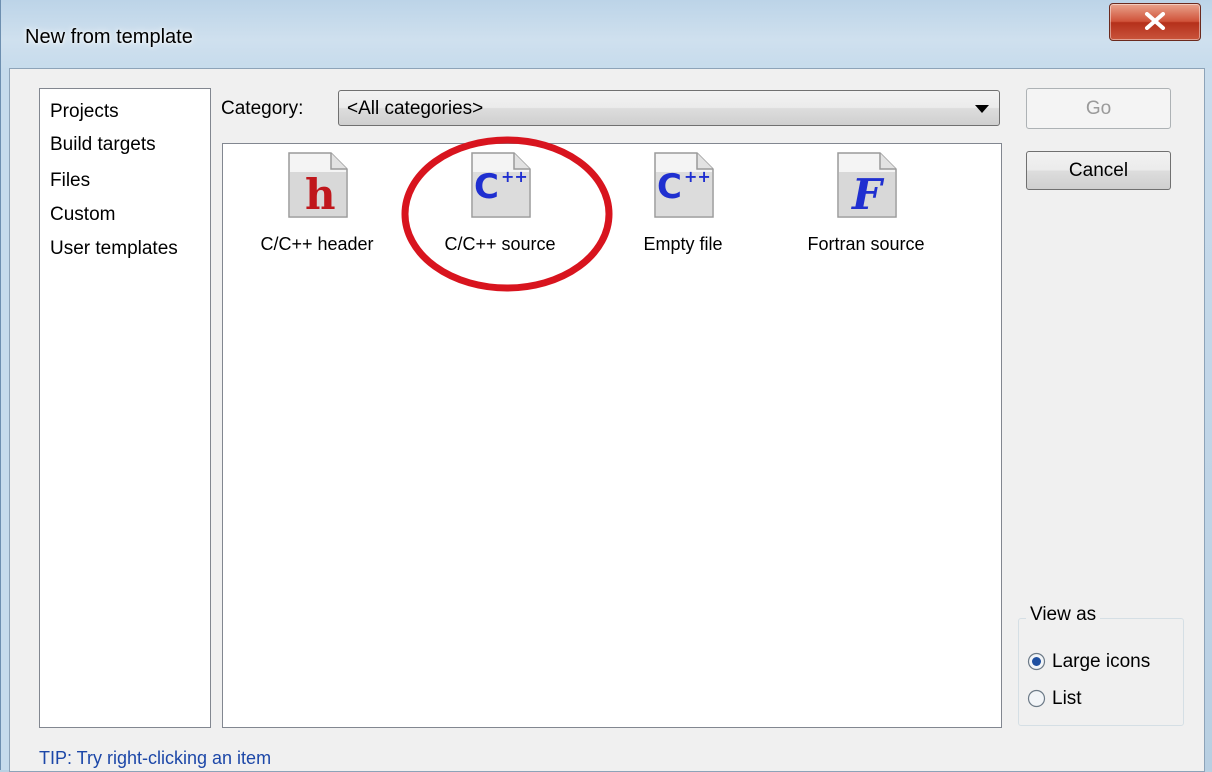 The image size is (1212, 772). I want to click on radio-checked-icon, so click(1036, 661).